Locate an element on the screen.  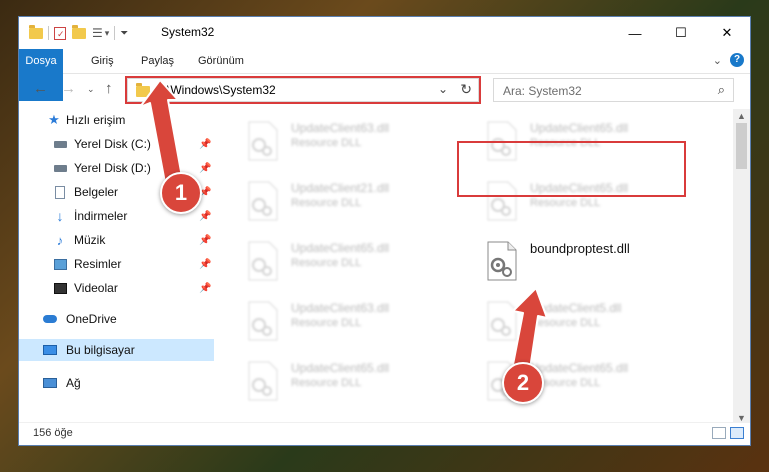
star-icon: ★ is located at coordinates (54, 119).